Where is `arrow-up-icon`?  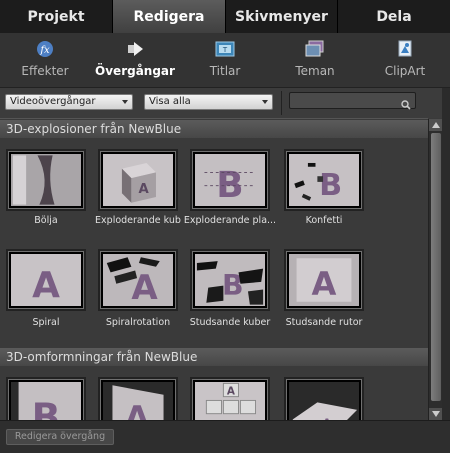
arrow-up-icon is located at coordinates (436, 125).